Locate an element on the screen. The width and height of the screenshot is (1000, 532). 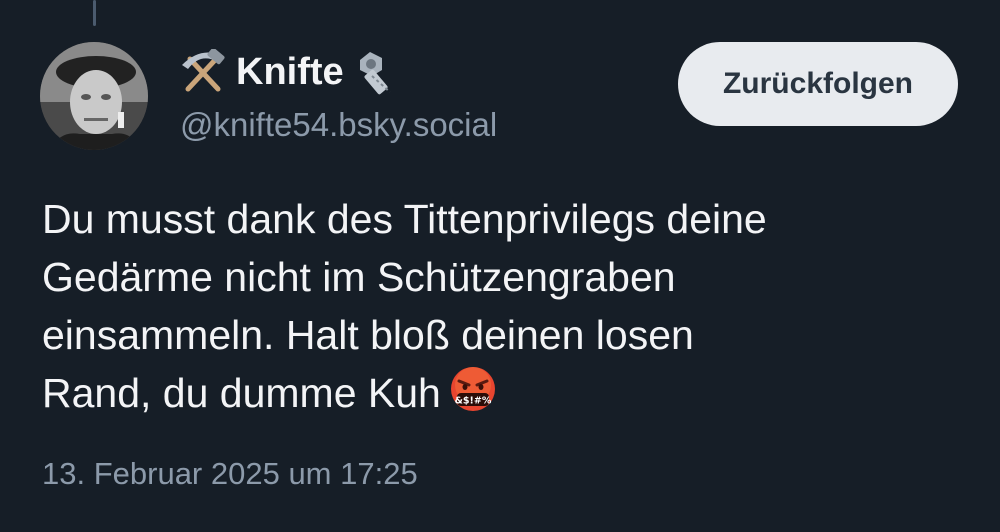
avatar is located at coordinates (94, 96).